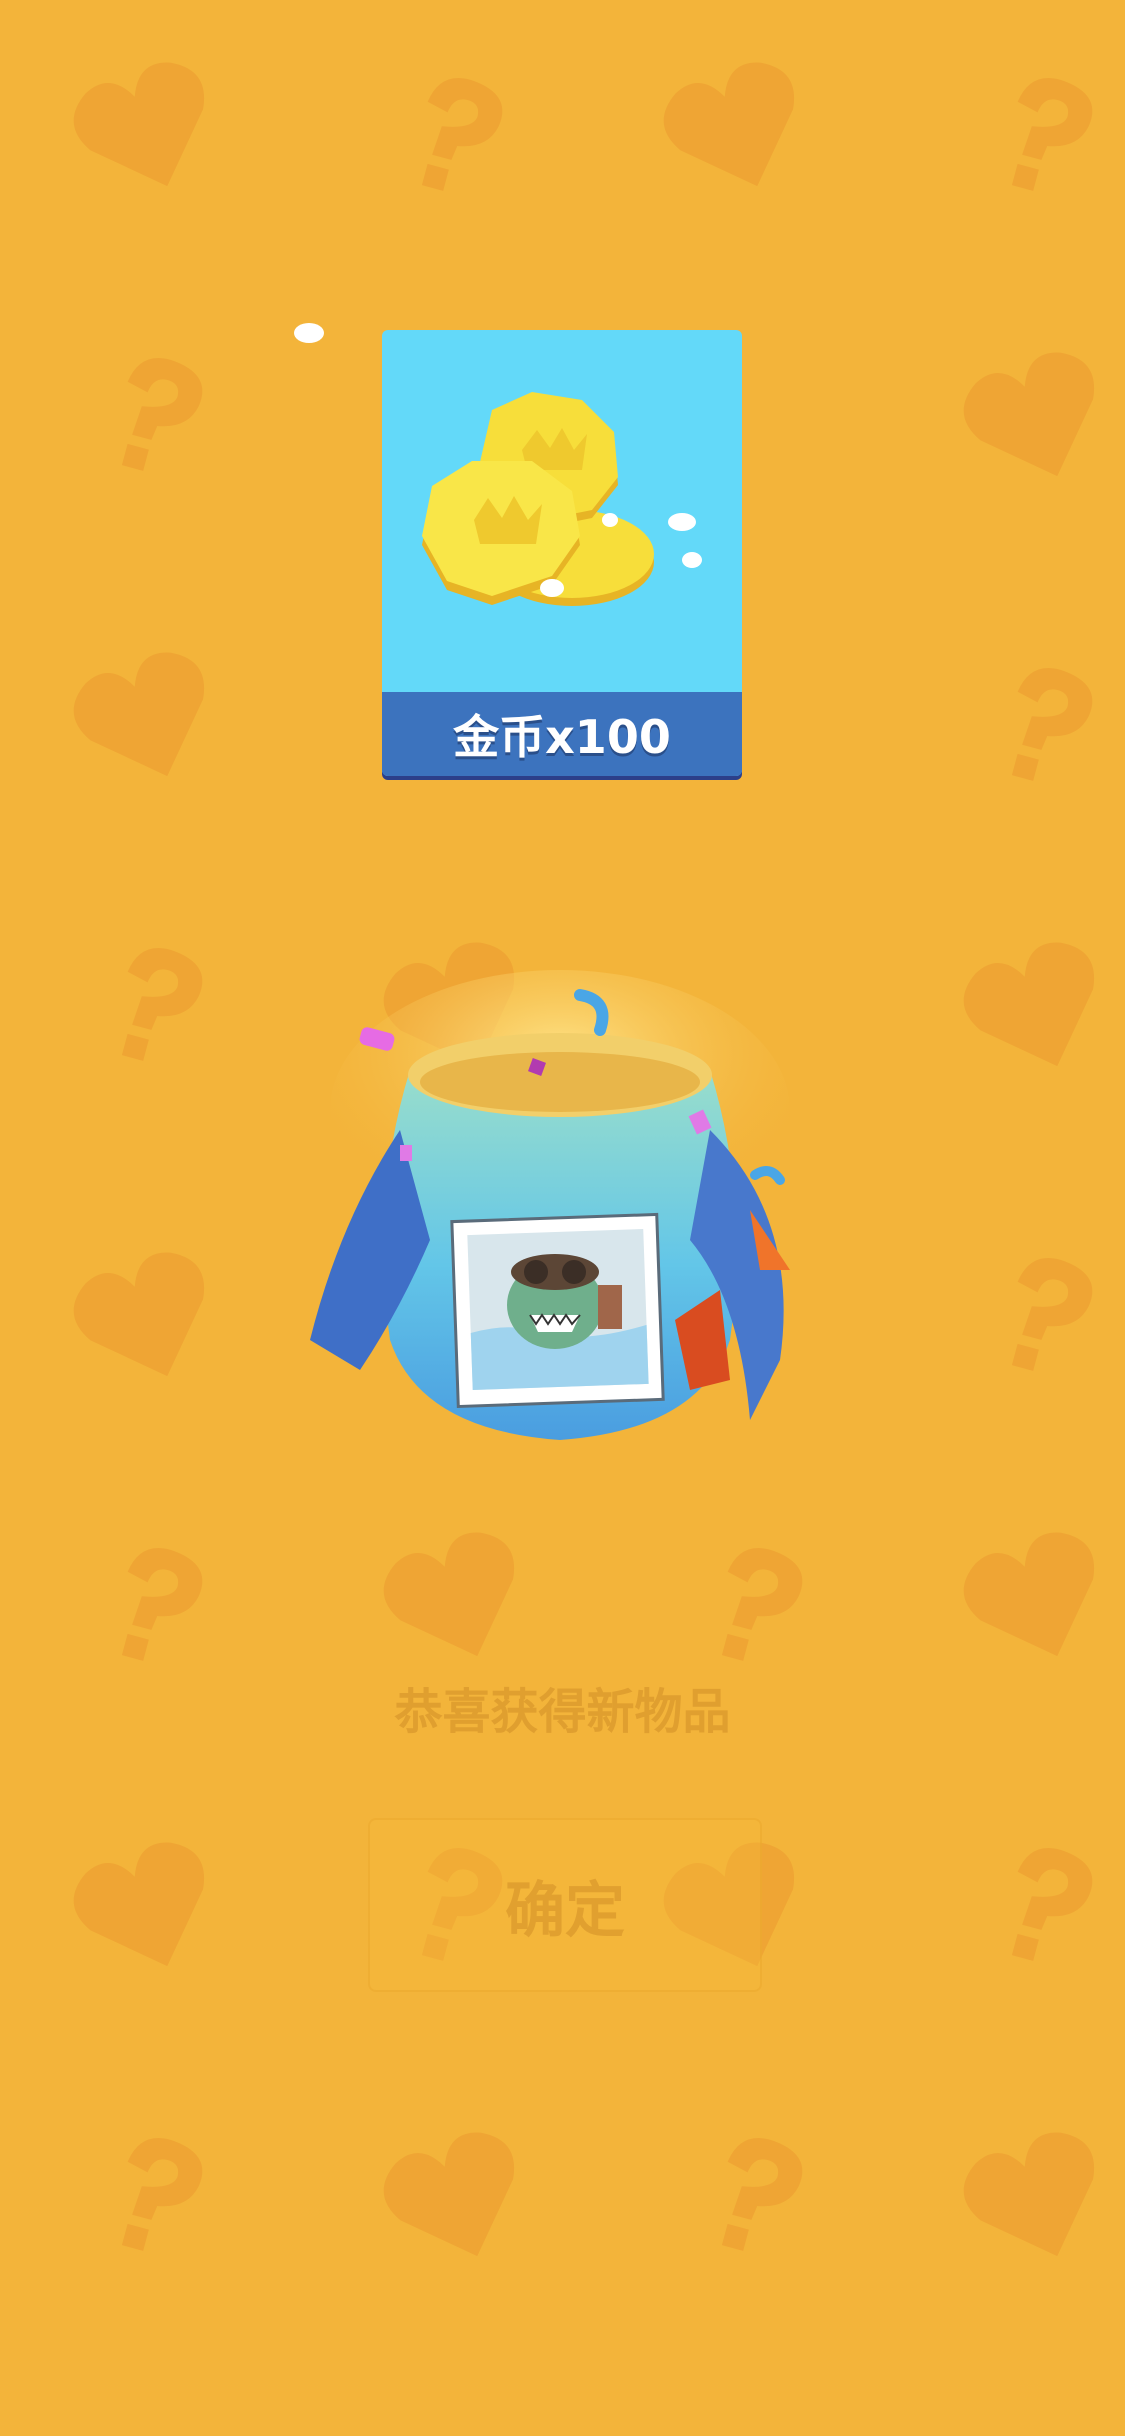 This screenshot has height=2436, width=1125. I want to click on reward-card: 金币x100, so click(562, 553).